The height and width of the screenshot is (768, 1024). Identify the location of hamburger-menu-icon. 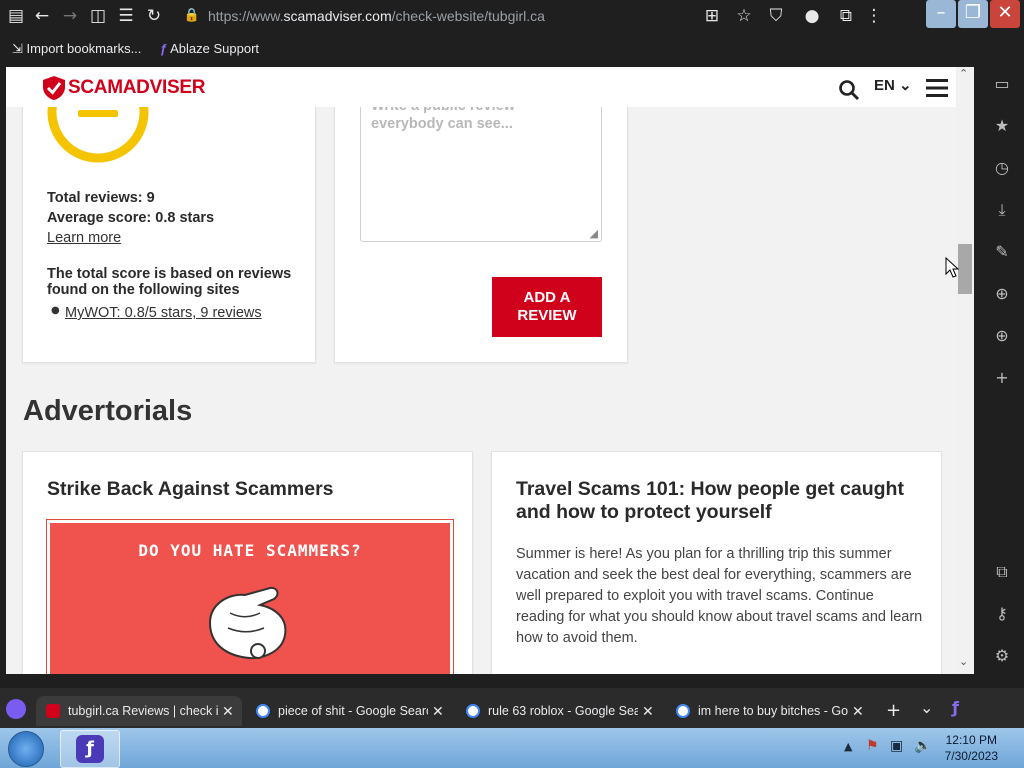
(937, 88).